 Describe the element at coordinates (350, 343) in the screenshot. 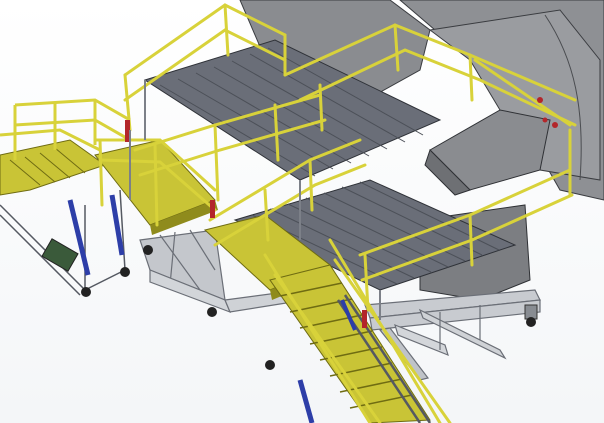

I see `staircase` at that location.